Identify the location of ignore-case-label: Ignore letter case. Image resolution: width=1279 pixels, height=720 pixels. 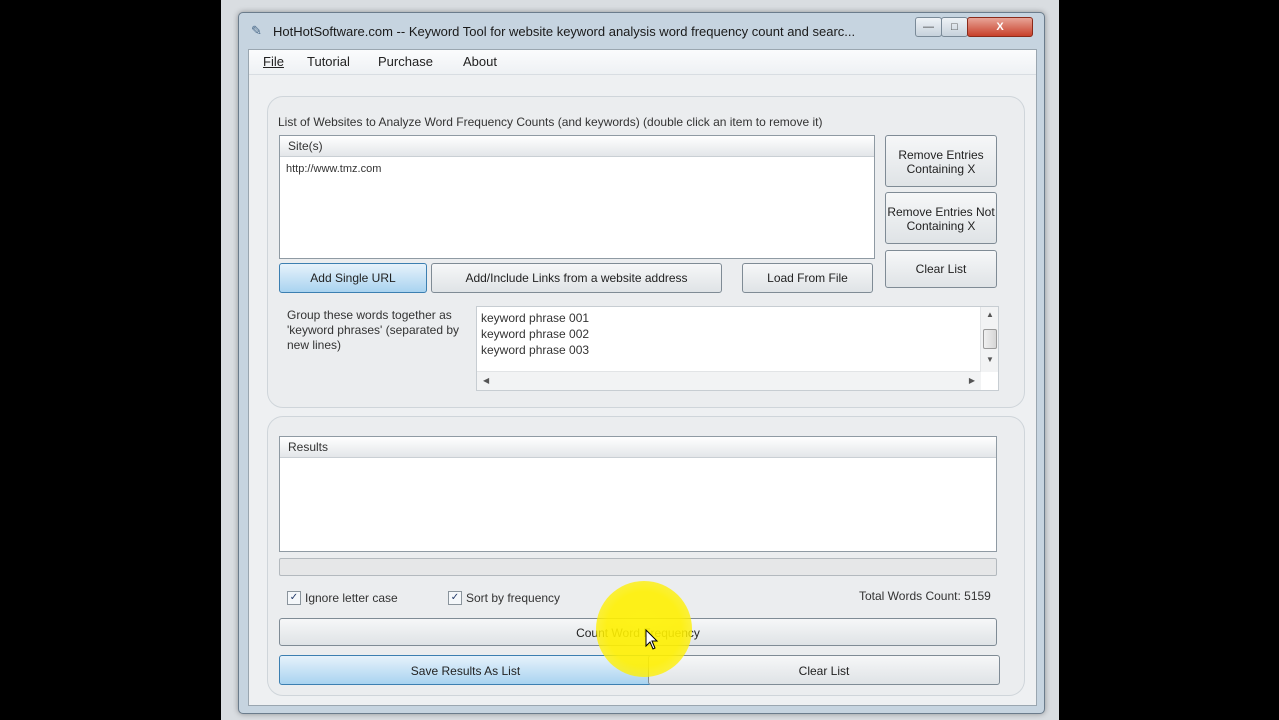
(351, 598).